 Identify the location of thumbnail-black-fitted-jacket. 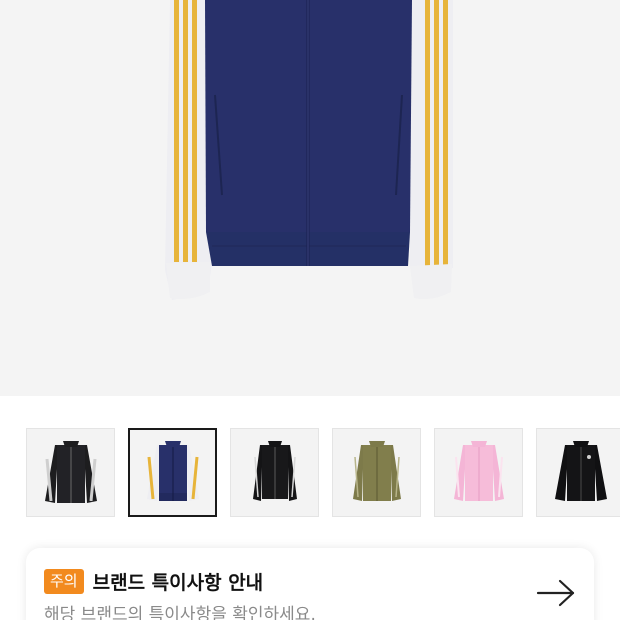
(274, 472).